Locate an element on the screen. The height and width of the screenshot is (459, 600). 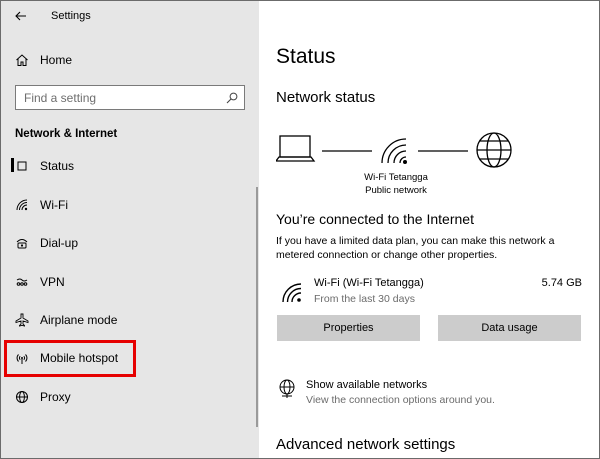
page-title: Status is located at coordinates (306, 56).